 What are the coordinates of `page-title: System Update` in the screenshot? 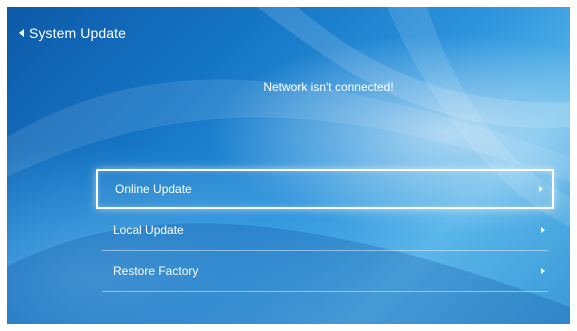 It's located at (78, 33).